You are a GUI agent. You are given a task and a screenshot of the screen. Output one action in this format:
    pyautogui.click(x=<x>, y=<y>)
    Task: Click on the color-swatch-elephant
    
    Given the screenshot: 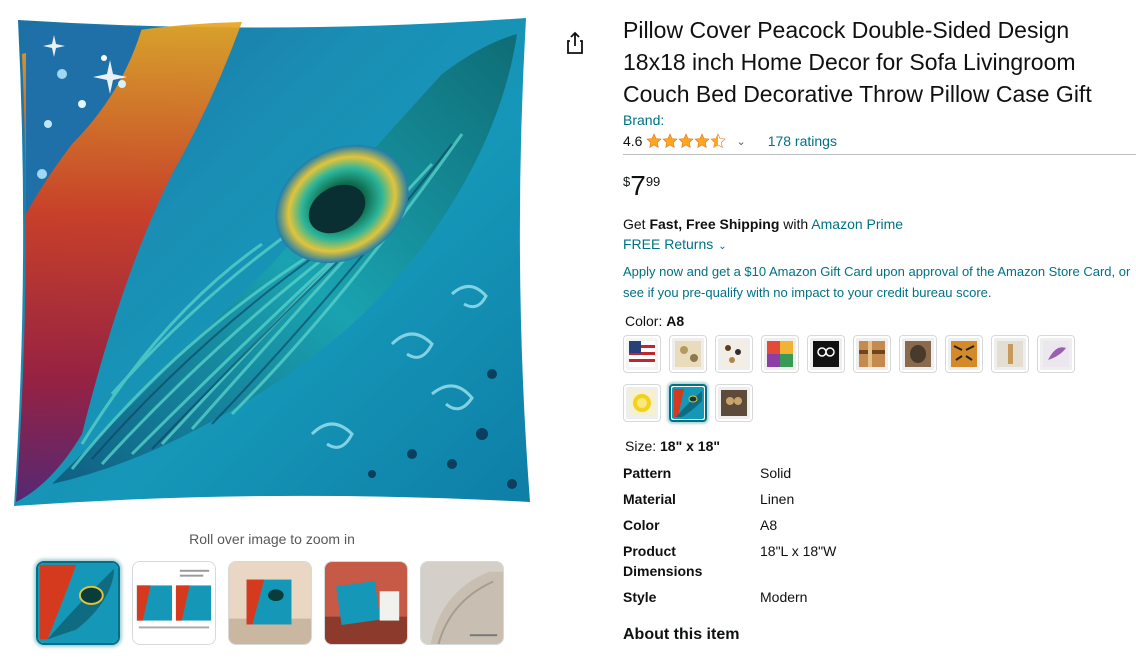 What is the action you would take?
    pyautogui.click(x=918, y=354)
    